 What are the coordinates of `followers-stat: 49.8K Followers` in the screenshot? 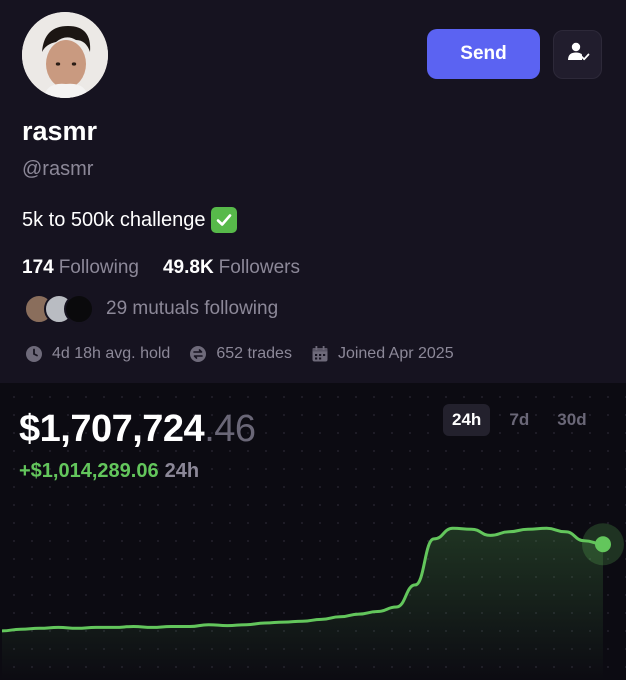 It's located at (231, 268).